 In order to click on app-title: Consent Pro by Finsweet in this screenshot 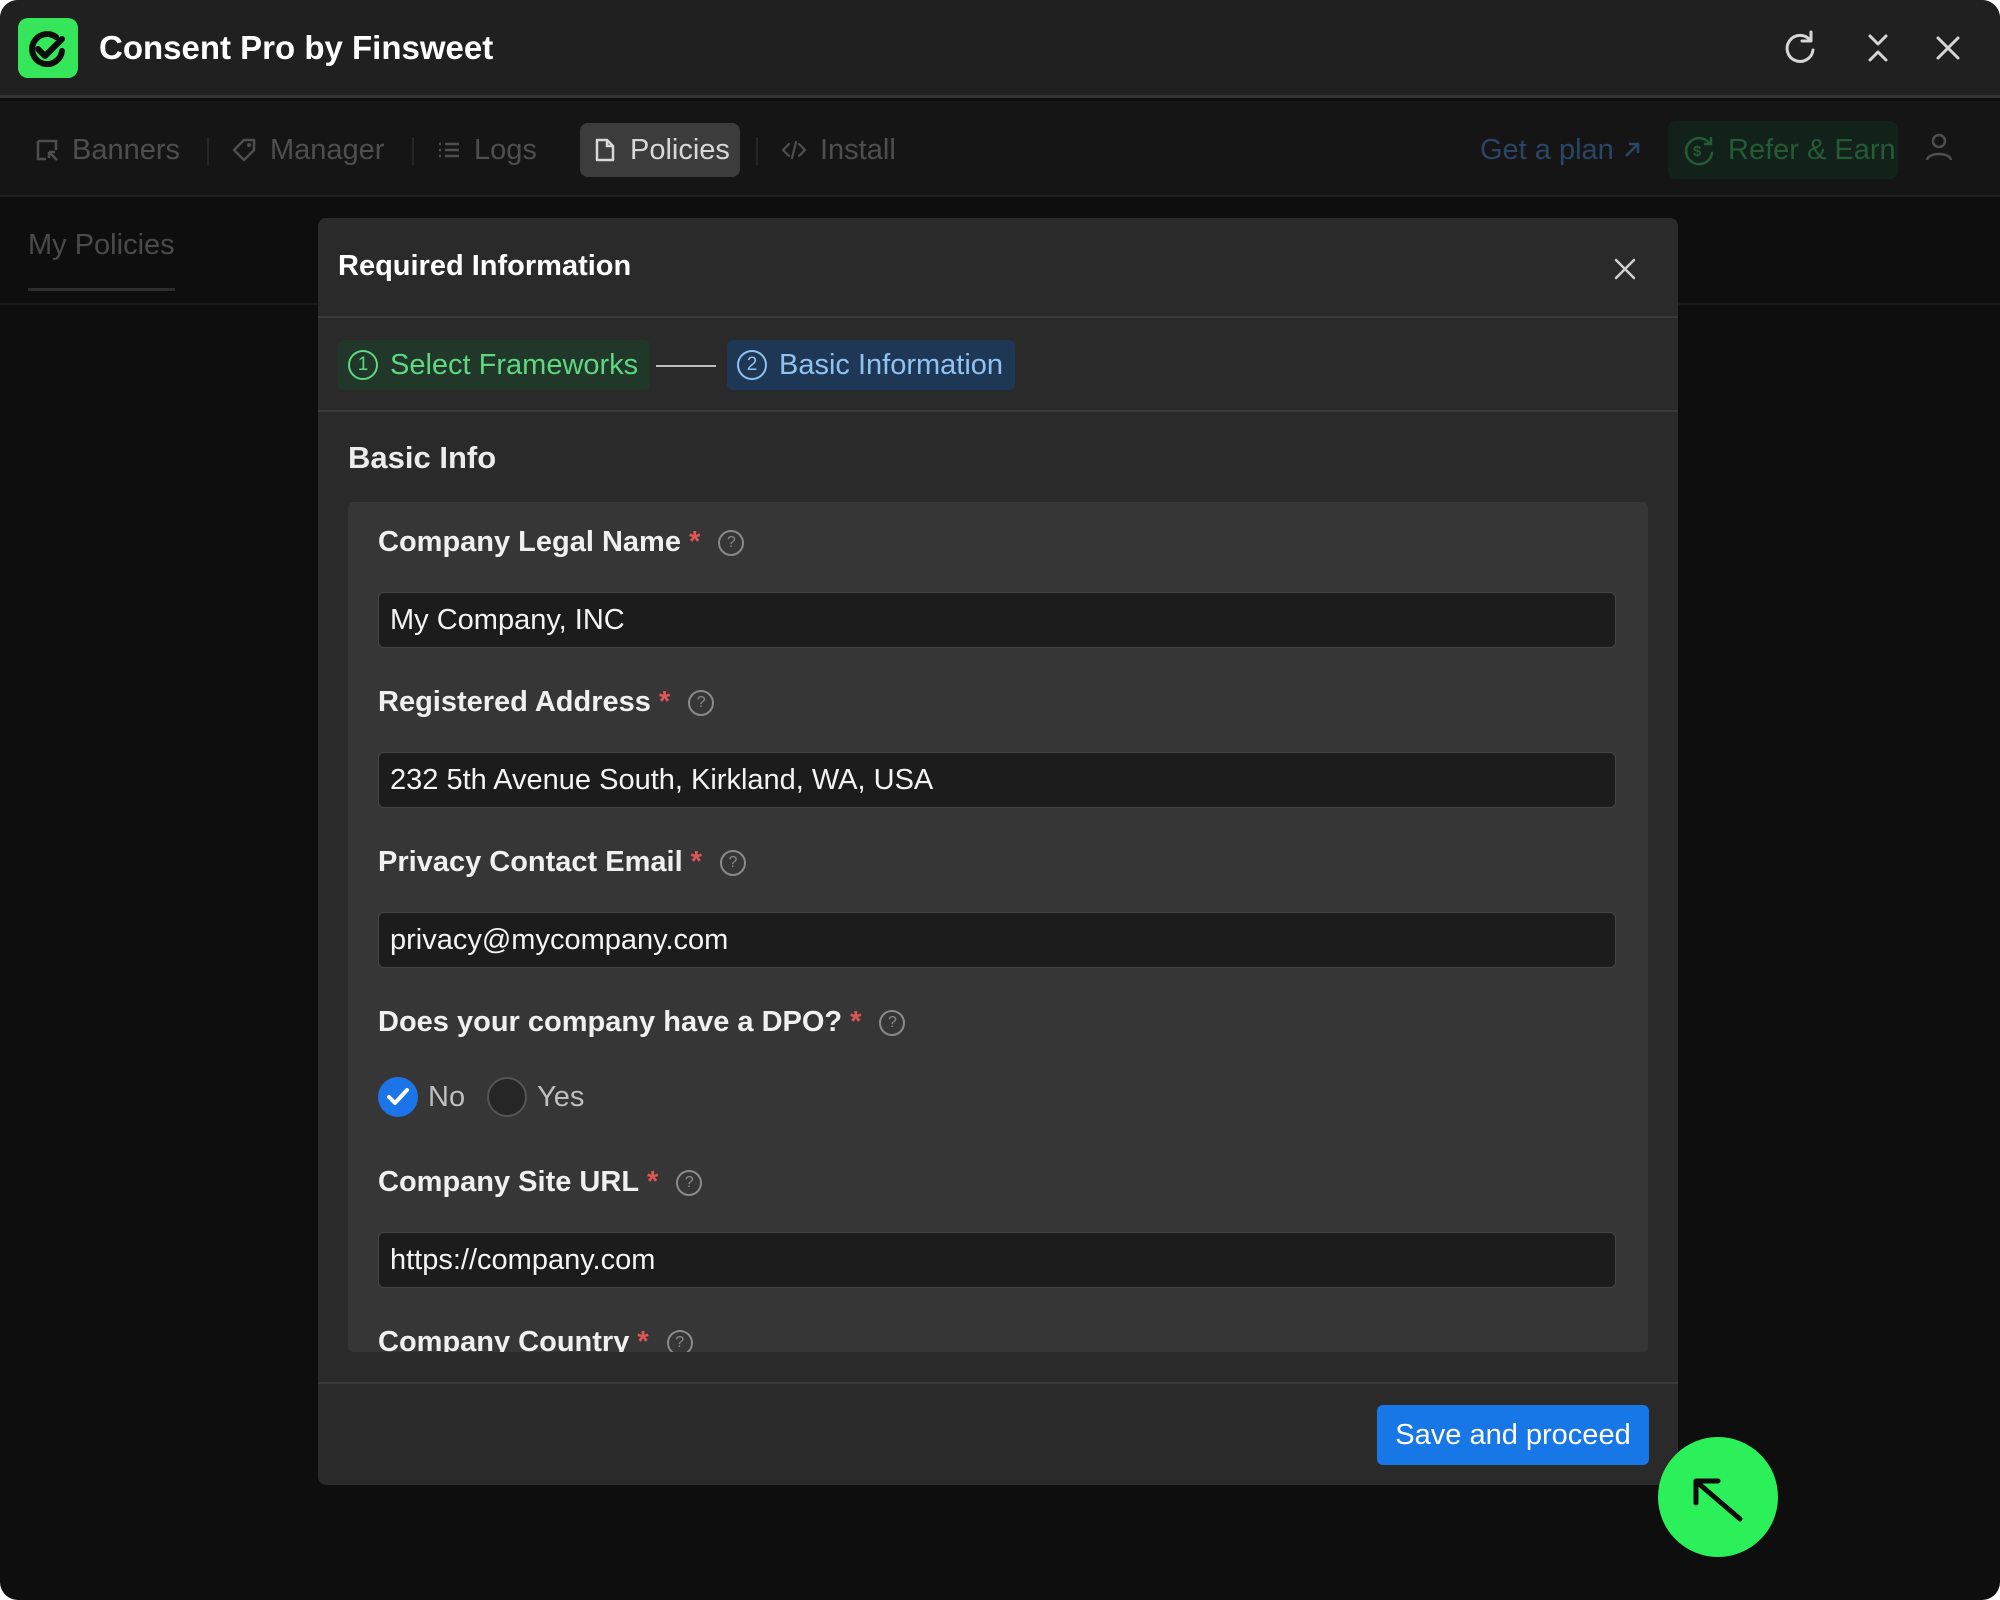, I will do `click(296, 47)`.